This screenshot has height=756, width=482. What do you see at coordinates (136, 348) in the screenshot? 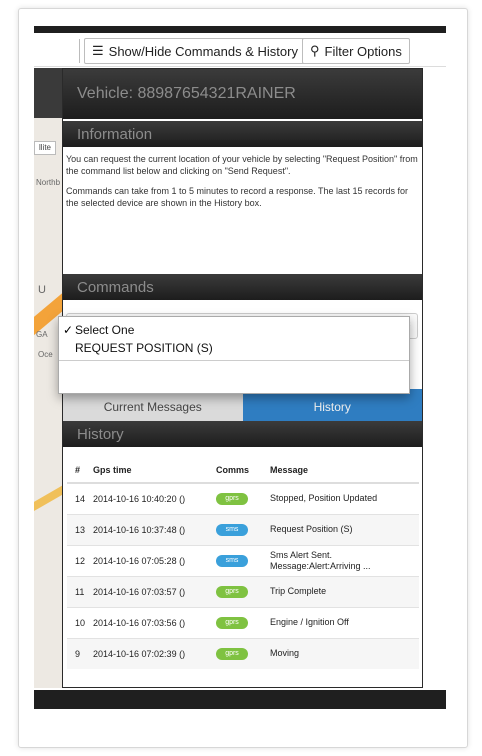
I see `dropdown-option-request-position: REQUEST POSITION (S)` at bounding box center [136, 348].